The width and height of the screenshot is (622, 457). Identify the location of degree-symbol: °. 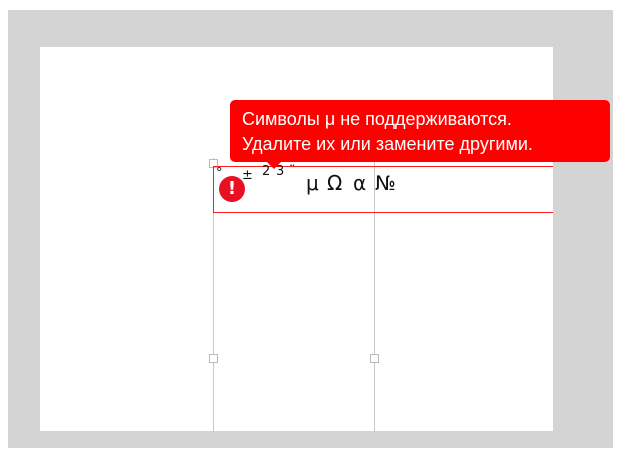
(219, 173).